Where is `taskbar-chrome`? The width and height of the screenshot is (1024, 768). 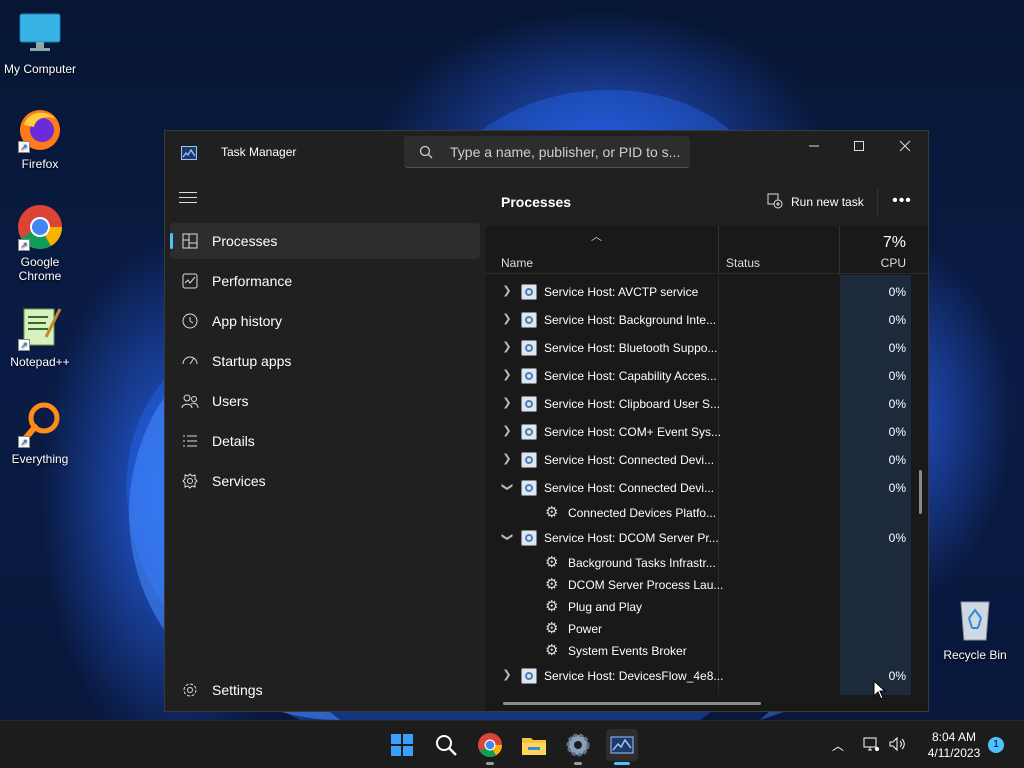 taskbar-chrome is located at coordinates (490, 747).